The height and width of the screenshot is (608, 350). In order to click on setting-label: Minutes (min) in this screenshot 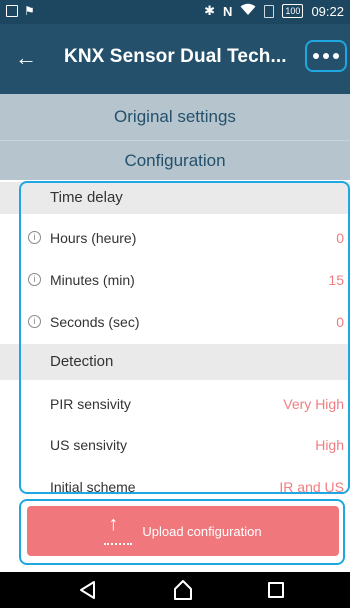, I will do `click(92, 280)`.